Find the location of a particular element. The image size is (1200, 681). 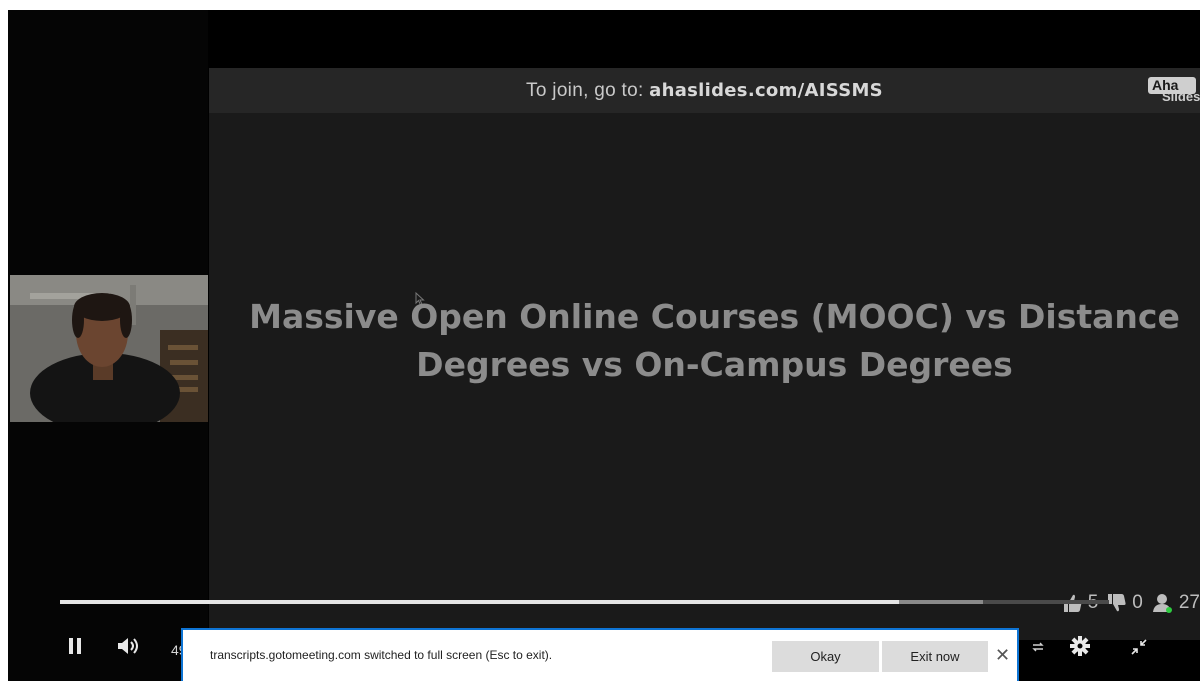

okay-button: Okay is located at coordinates (825, 656).